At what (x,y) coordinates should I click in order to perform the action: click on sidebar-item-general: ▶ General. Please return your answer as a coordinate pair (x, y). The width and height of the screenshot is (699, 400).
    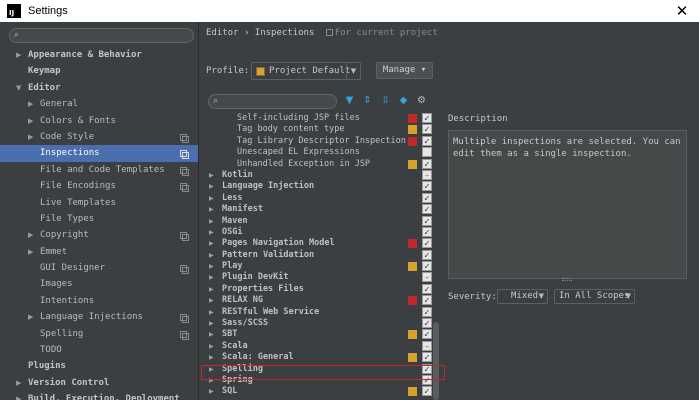
    Looking at the image, I should click on (99, 104).